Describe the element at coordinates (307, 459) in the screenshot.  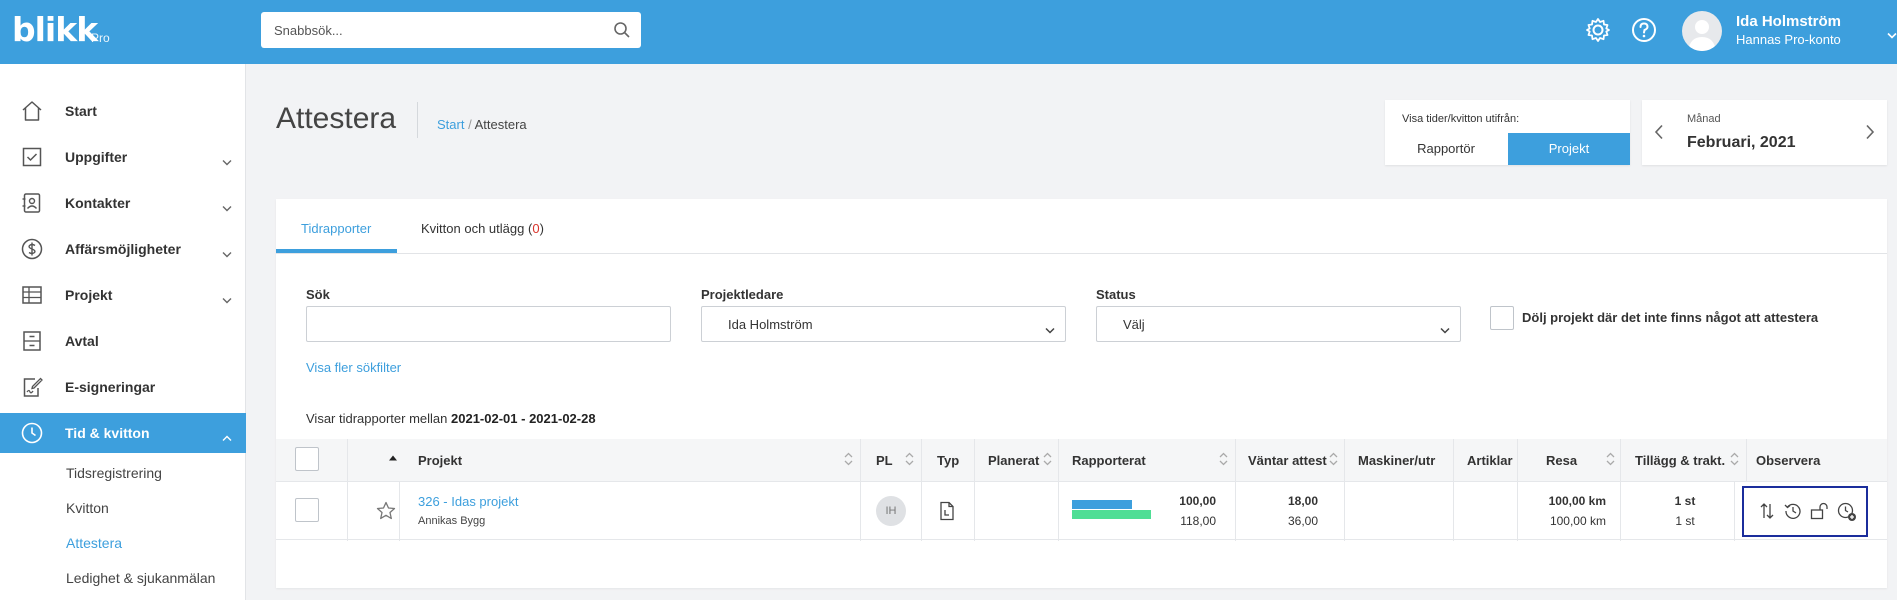
I see `select-all-checkbox` at that location.